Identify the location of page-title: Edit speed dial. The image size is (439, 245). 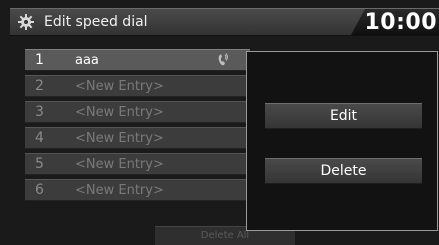
(96, 22).